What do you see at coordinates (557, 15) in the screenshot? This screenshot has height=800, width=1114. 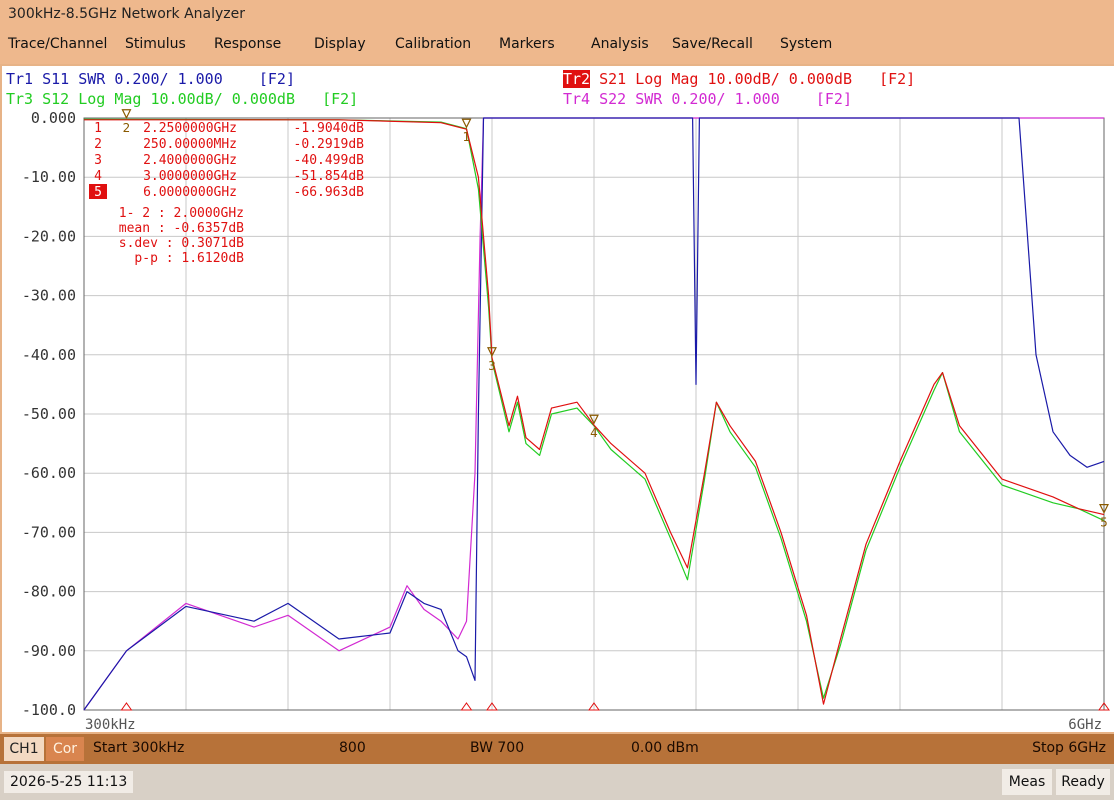 I see `title-bar: 300kHz-8.5GHz Network Analyzer` at bounding box center [557, 15].